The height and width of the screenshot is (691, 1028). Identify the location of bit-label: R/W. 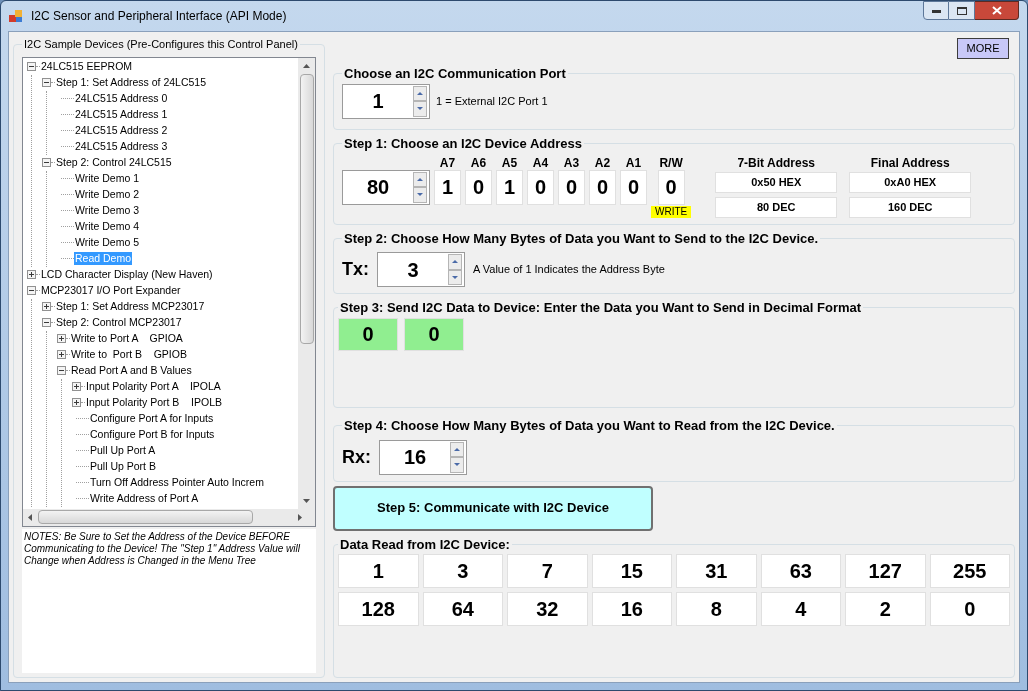
(671, 162).